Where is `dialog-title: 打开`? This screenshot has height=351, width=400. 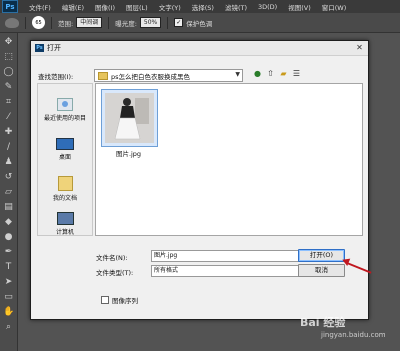
dialog-title: 打开 is located at coordinates (54, 48).